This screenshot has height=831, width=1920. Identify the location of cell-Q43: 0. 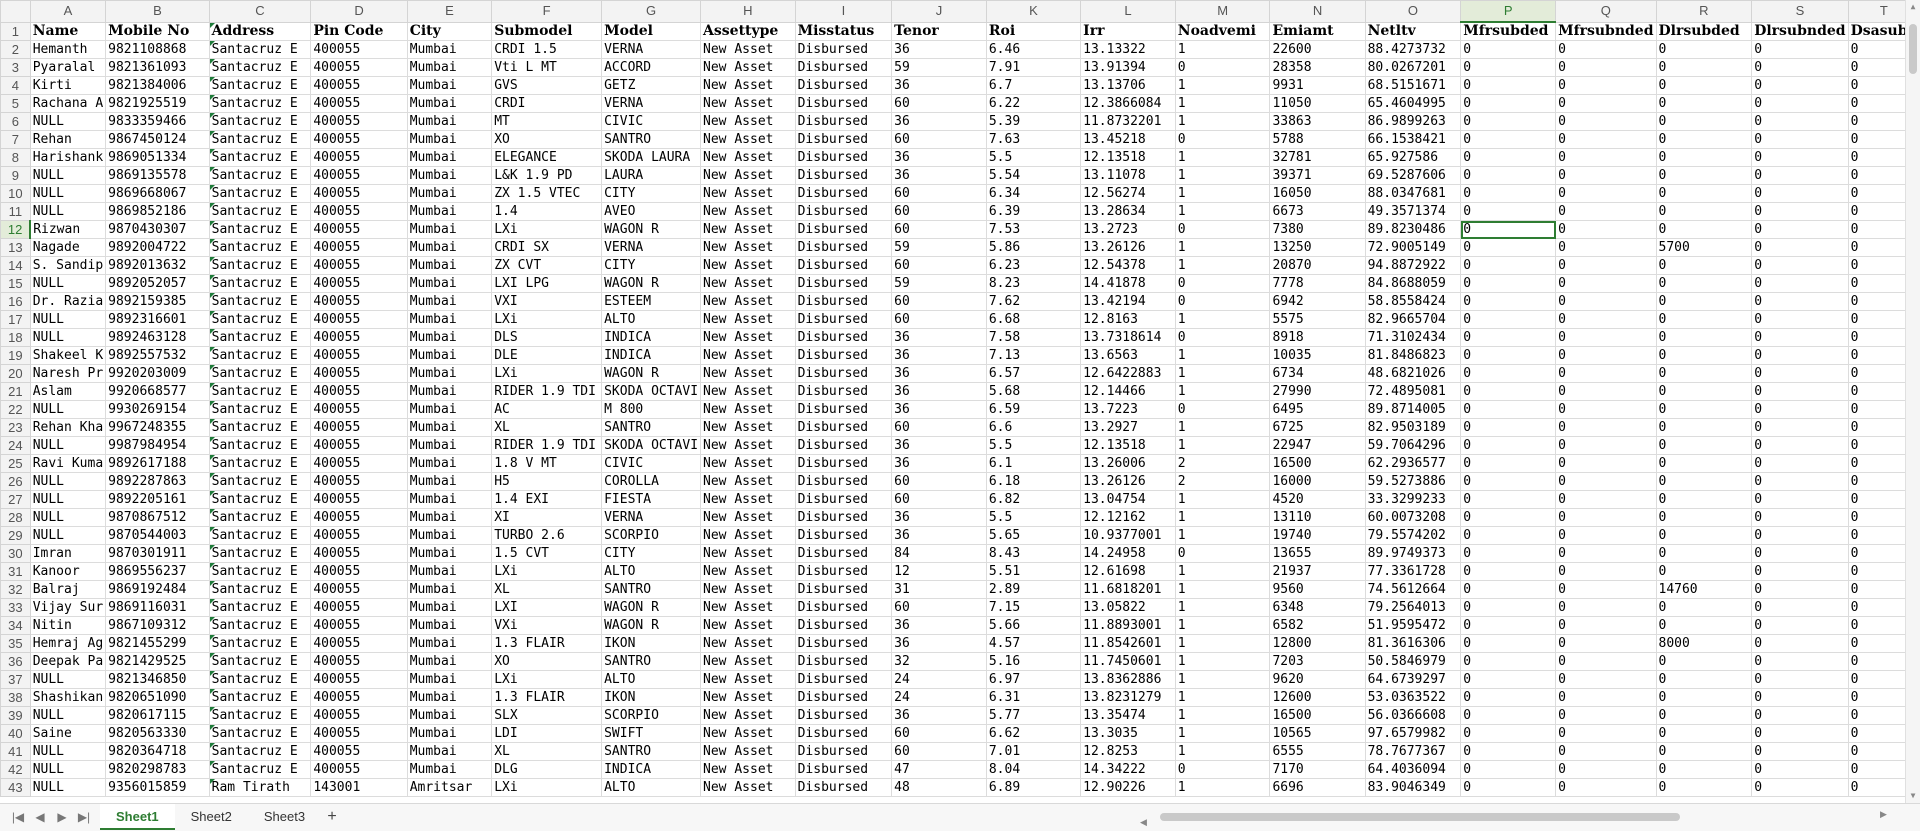
(1606, 787).